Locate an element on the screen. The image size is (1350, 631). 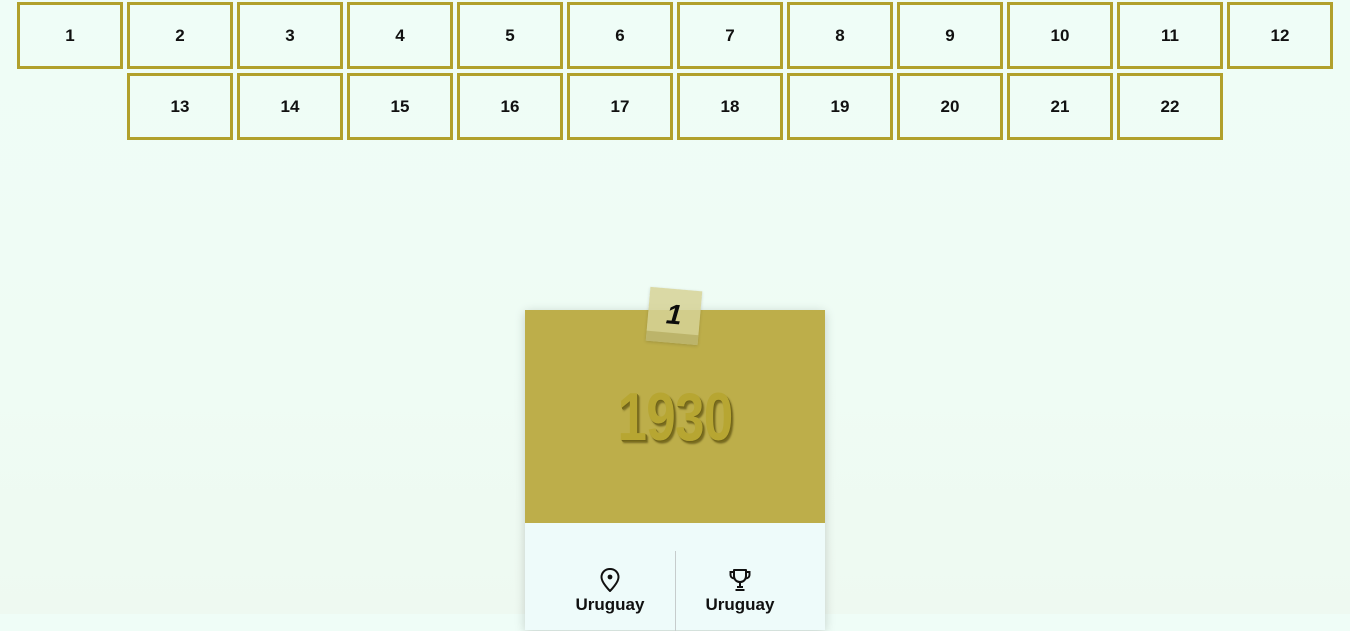
page-button-18: 18 is located at coordinates (730, 106).